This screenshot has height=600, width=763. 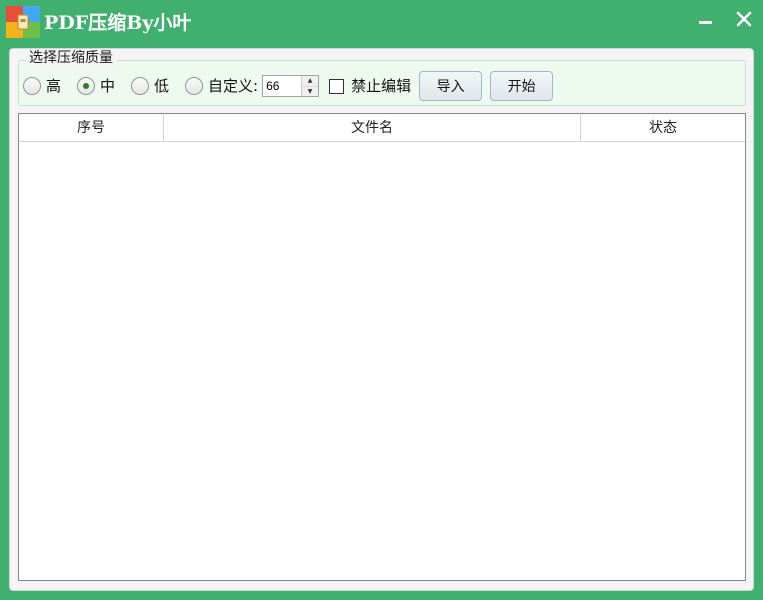 What do you see at coordinates (451, 86) in the screenshot?
I see `import-button: 导入` at bounding box center [451, 86].